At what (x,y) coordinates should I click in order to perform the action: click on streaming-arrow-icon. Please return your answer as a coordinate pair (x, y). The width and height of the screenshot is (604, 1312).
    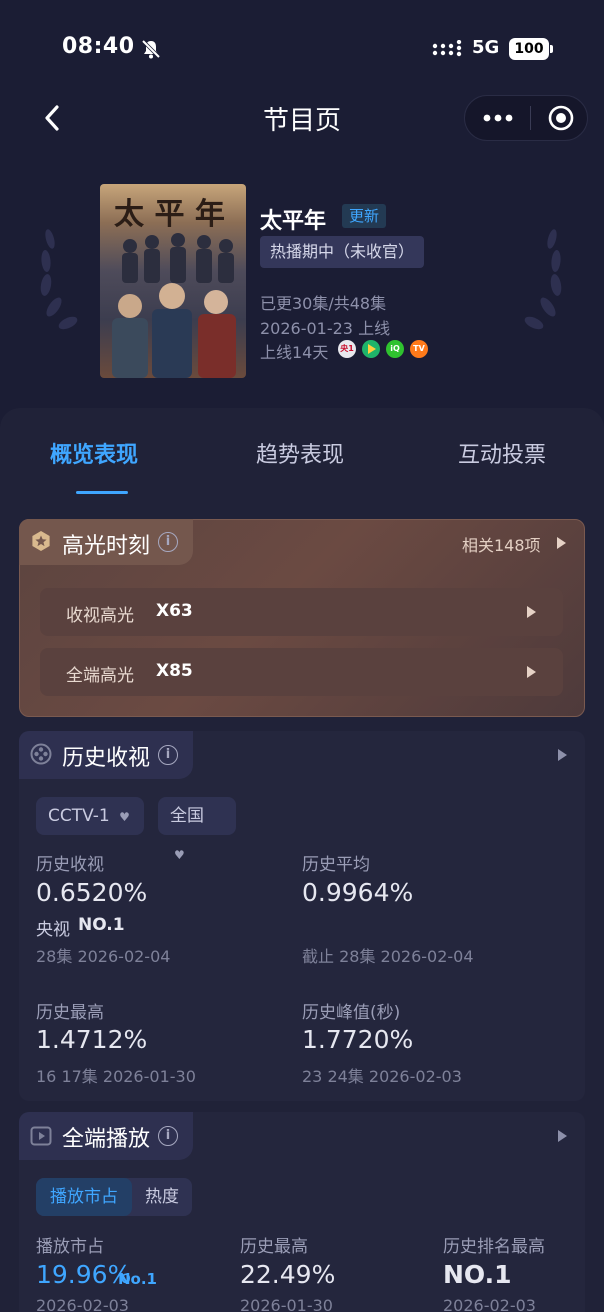
    Looking at the image, I should click on (562, 1136).